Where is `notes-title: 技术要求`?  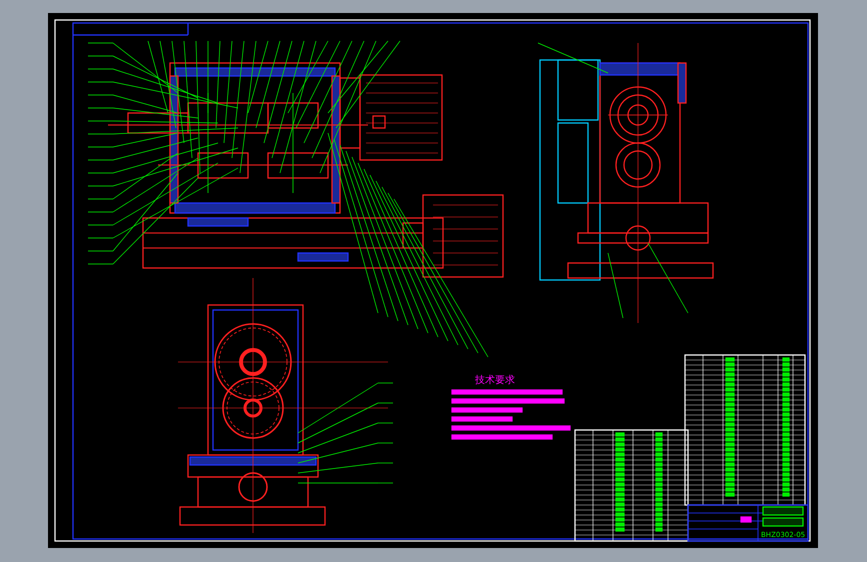
notes-title: 技术要求 is located at coordinates (495, 380).